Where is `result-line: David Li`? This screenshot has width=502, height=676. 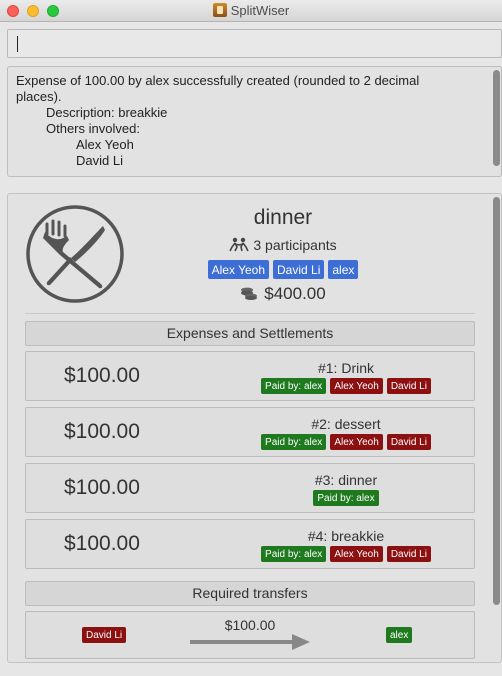
result-line: David Li is located at coordinates (99, 160).